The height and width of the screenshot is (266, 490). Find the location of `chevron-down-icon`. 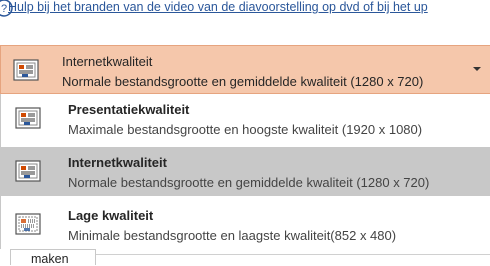

chevron-down-icon is located at coordinates (477, 69).